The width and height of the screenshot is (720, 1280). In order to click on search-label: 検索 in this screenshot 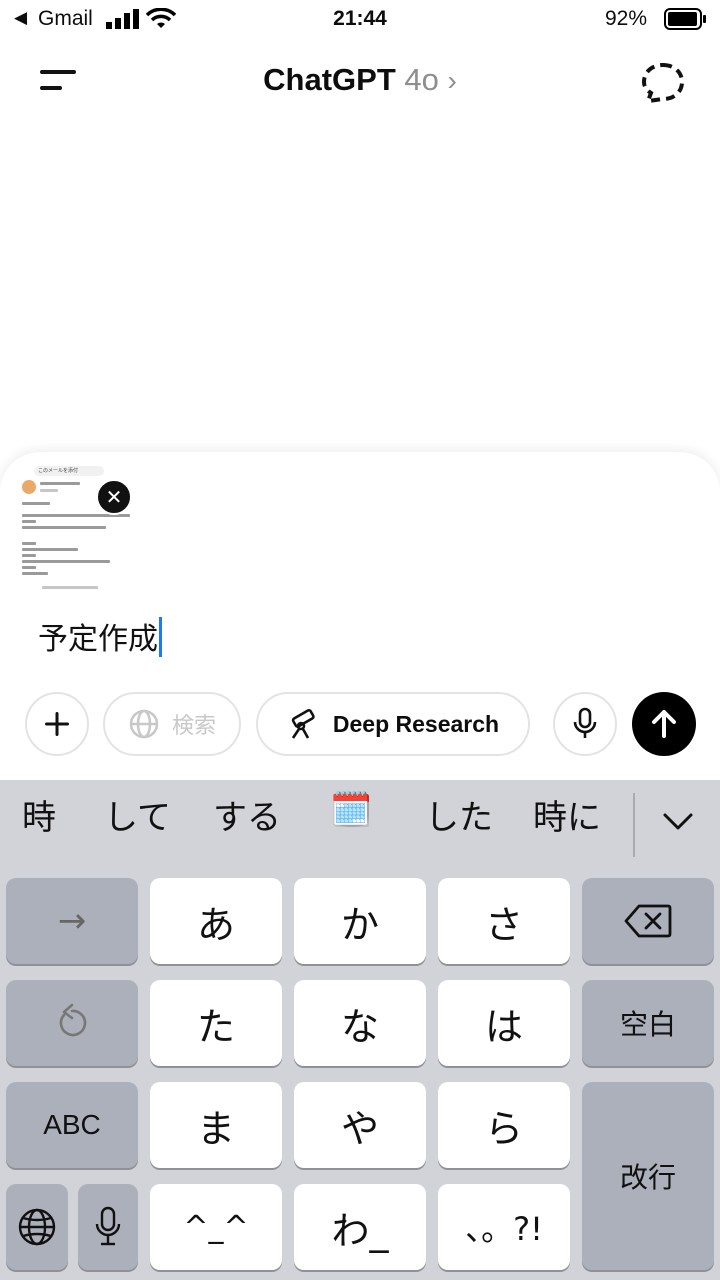, I will do `click(193, 725)`.